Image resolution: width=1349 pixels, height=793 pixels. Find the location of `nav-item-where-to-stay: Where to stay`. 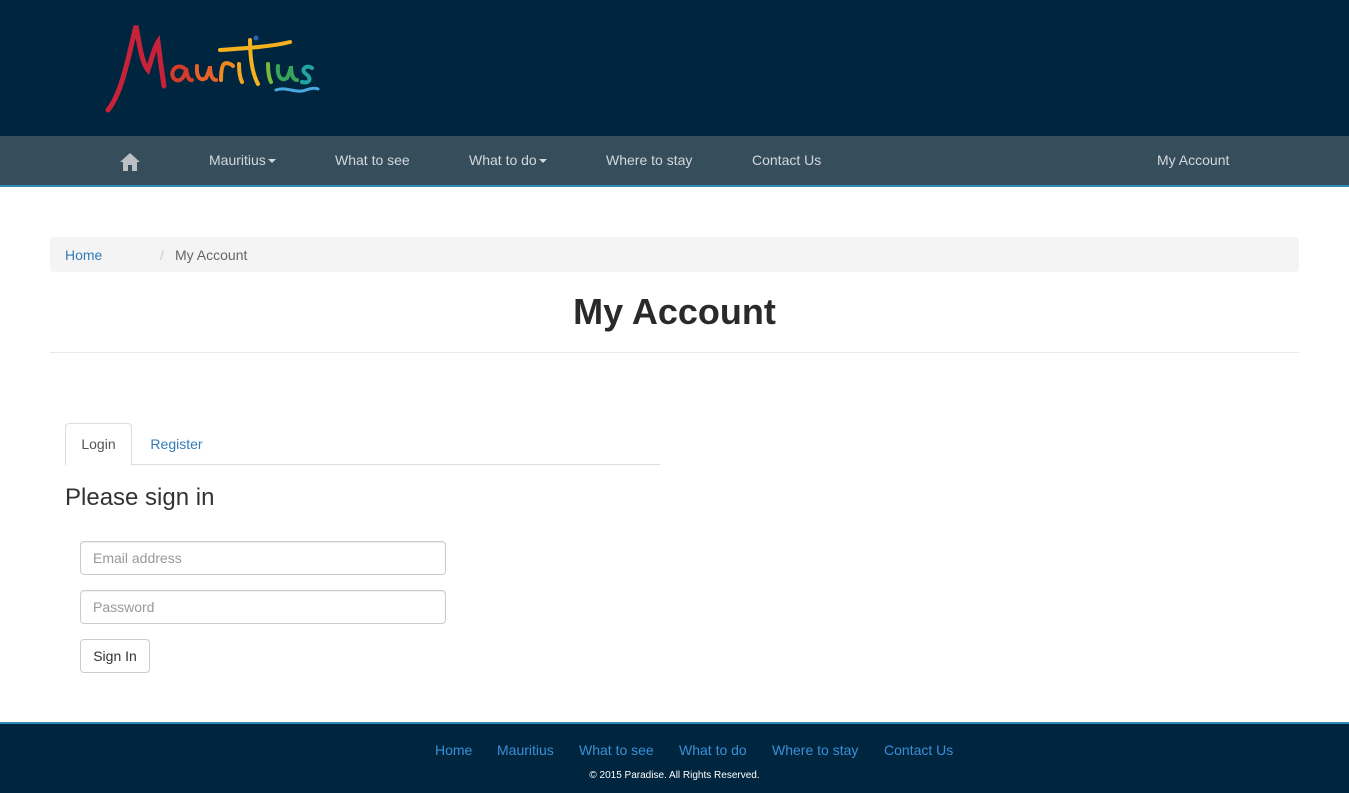

nav-item-where-to-stay: Where to stay is located at coordinates (649, 160).